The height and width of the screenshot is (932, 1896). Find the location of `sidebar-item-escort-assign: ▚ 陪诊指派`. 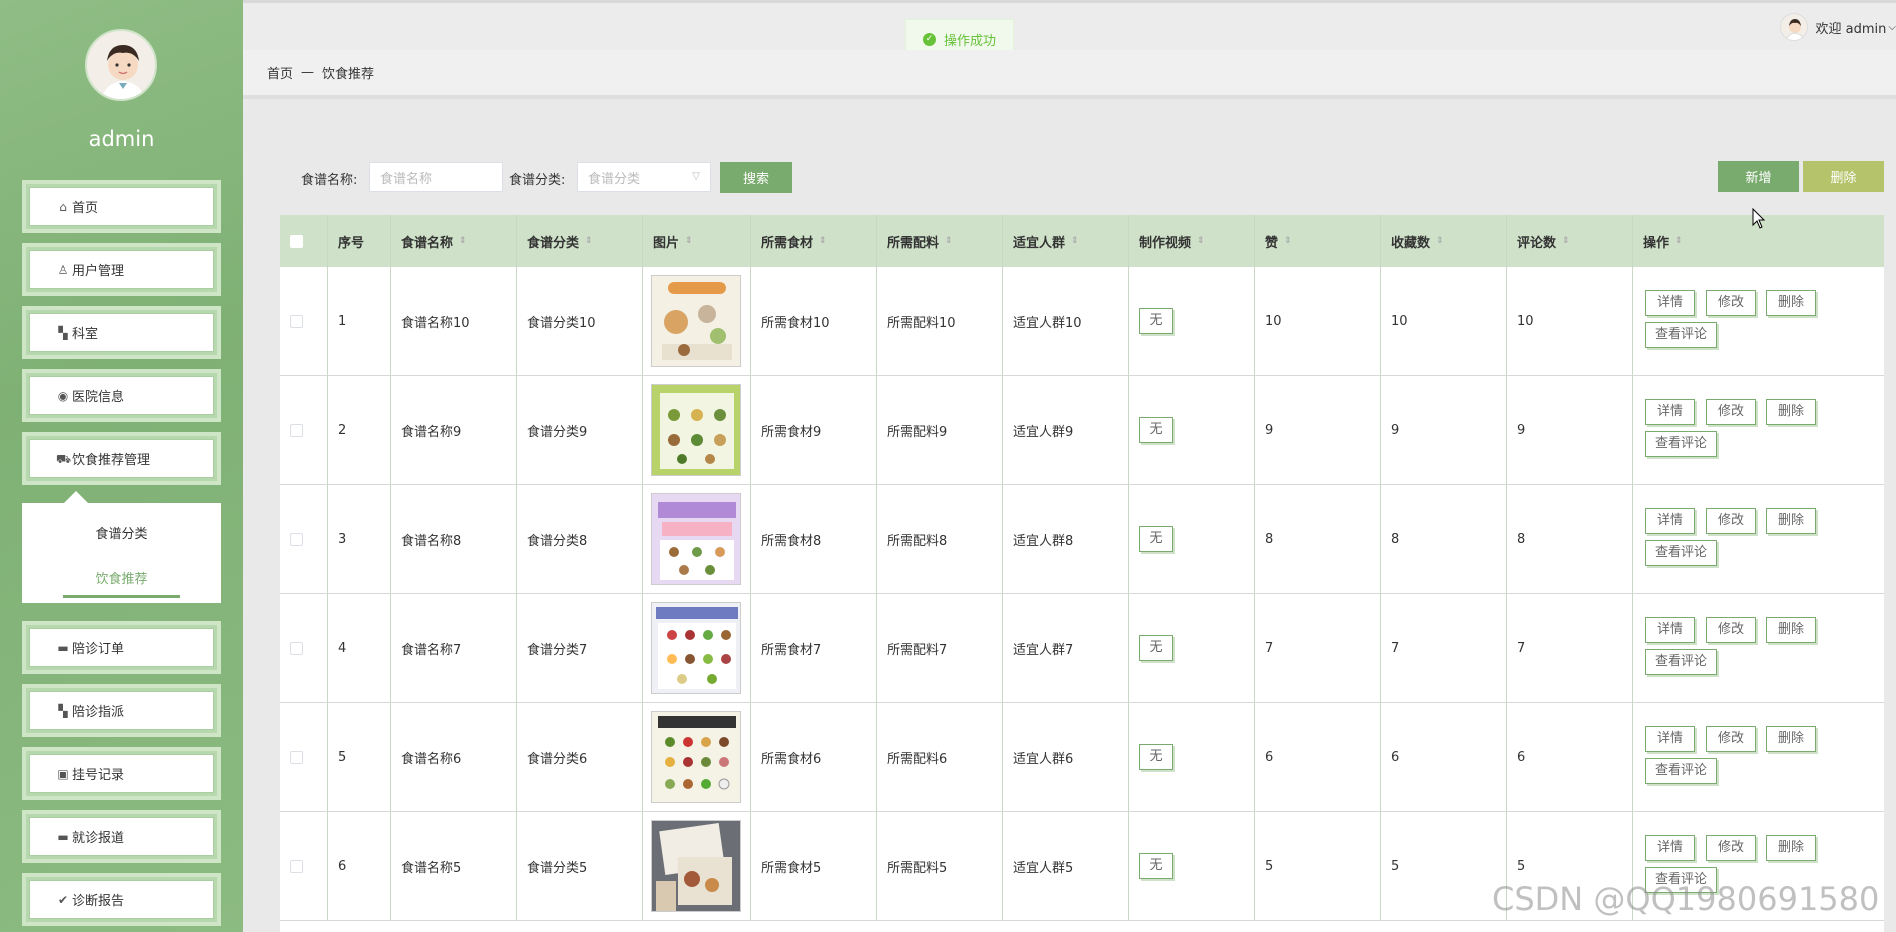

sidebar-item-escort-assign: ▚ 陪诊指派 is located at coordinates (121, 710).